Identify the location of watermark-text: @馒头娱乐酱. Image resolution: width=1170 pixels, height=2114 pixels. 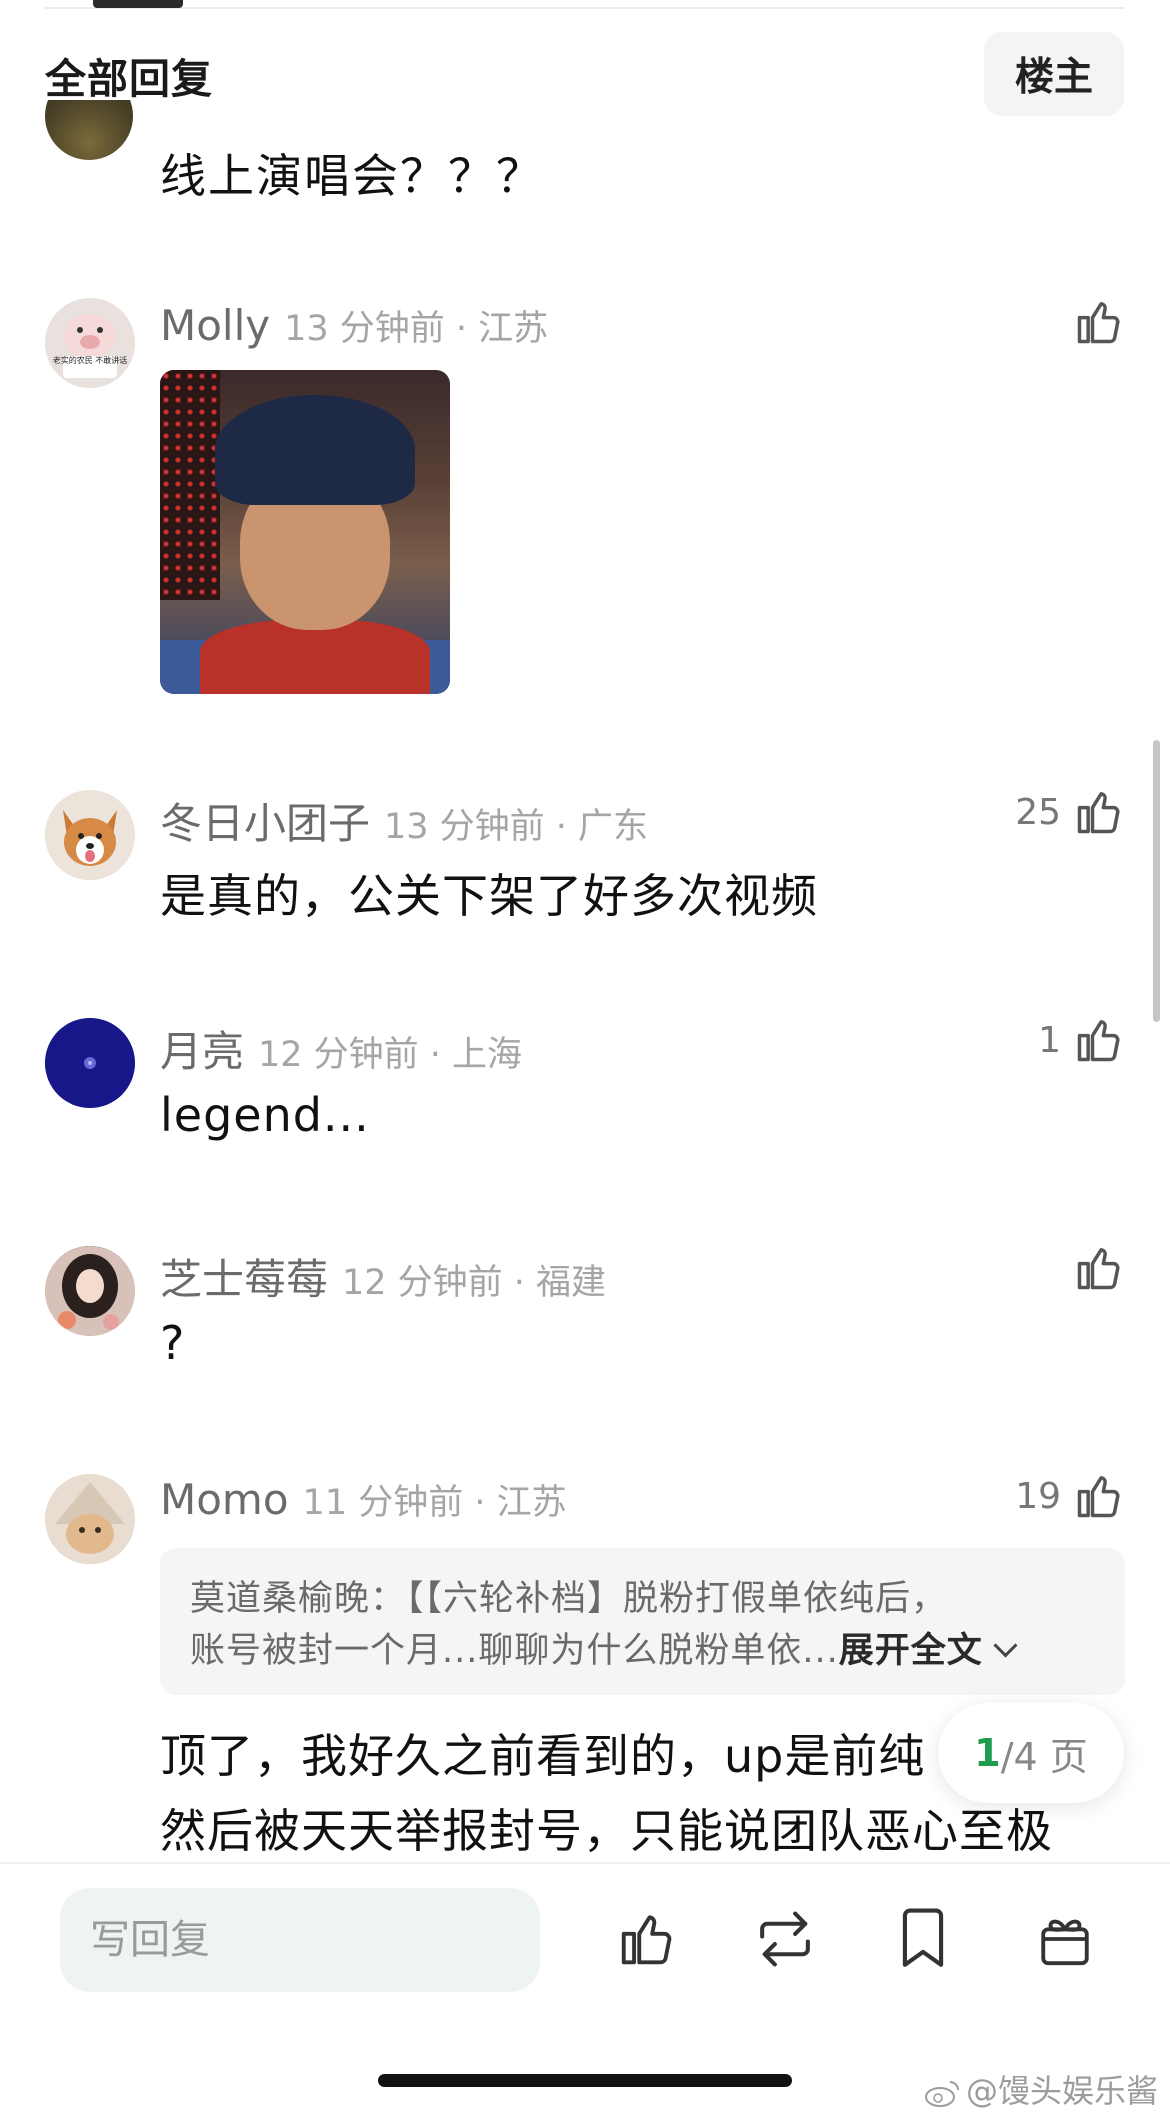
(1061, 2091).